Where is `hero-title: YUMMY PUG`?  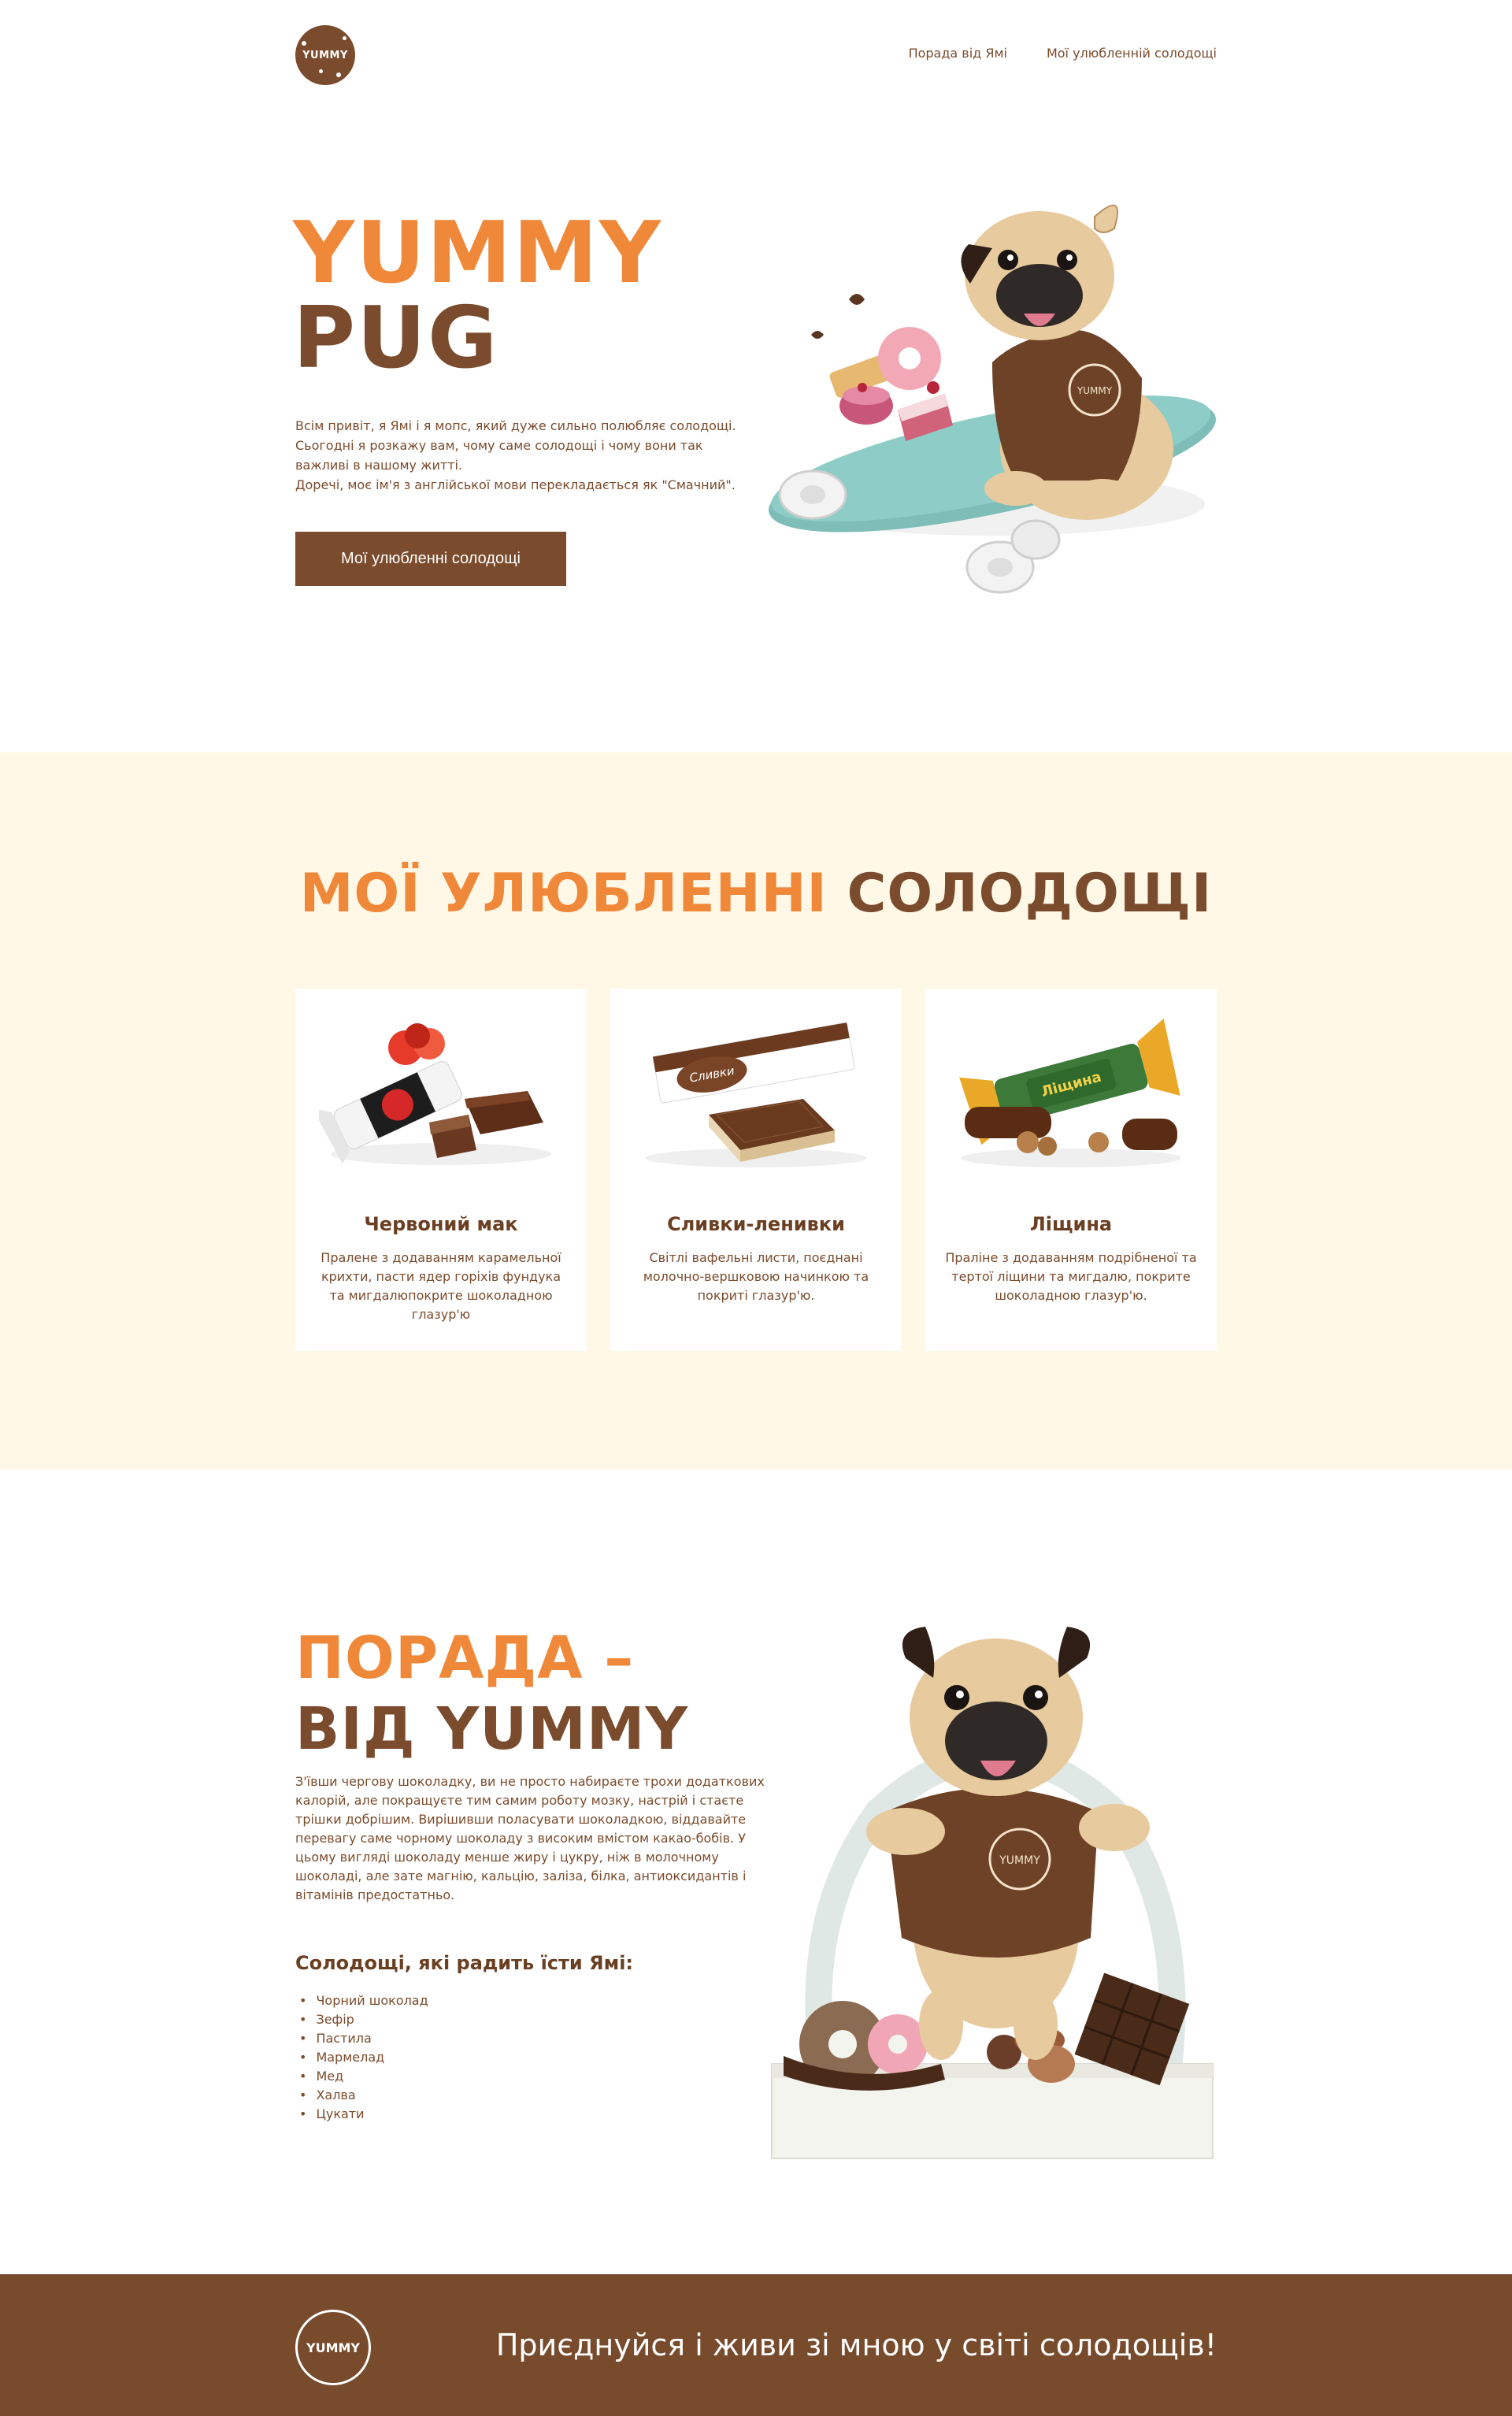 hero-title: YUMMY PUG is located at coordinates (477, 296).